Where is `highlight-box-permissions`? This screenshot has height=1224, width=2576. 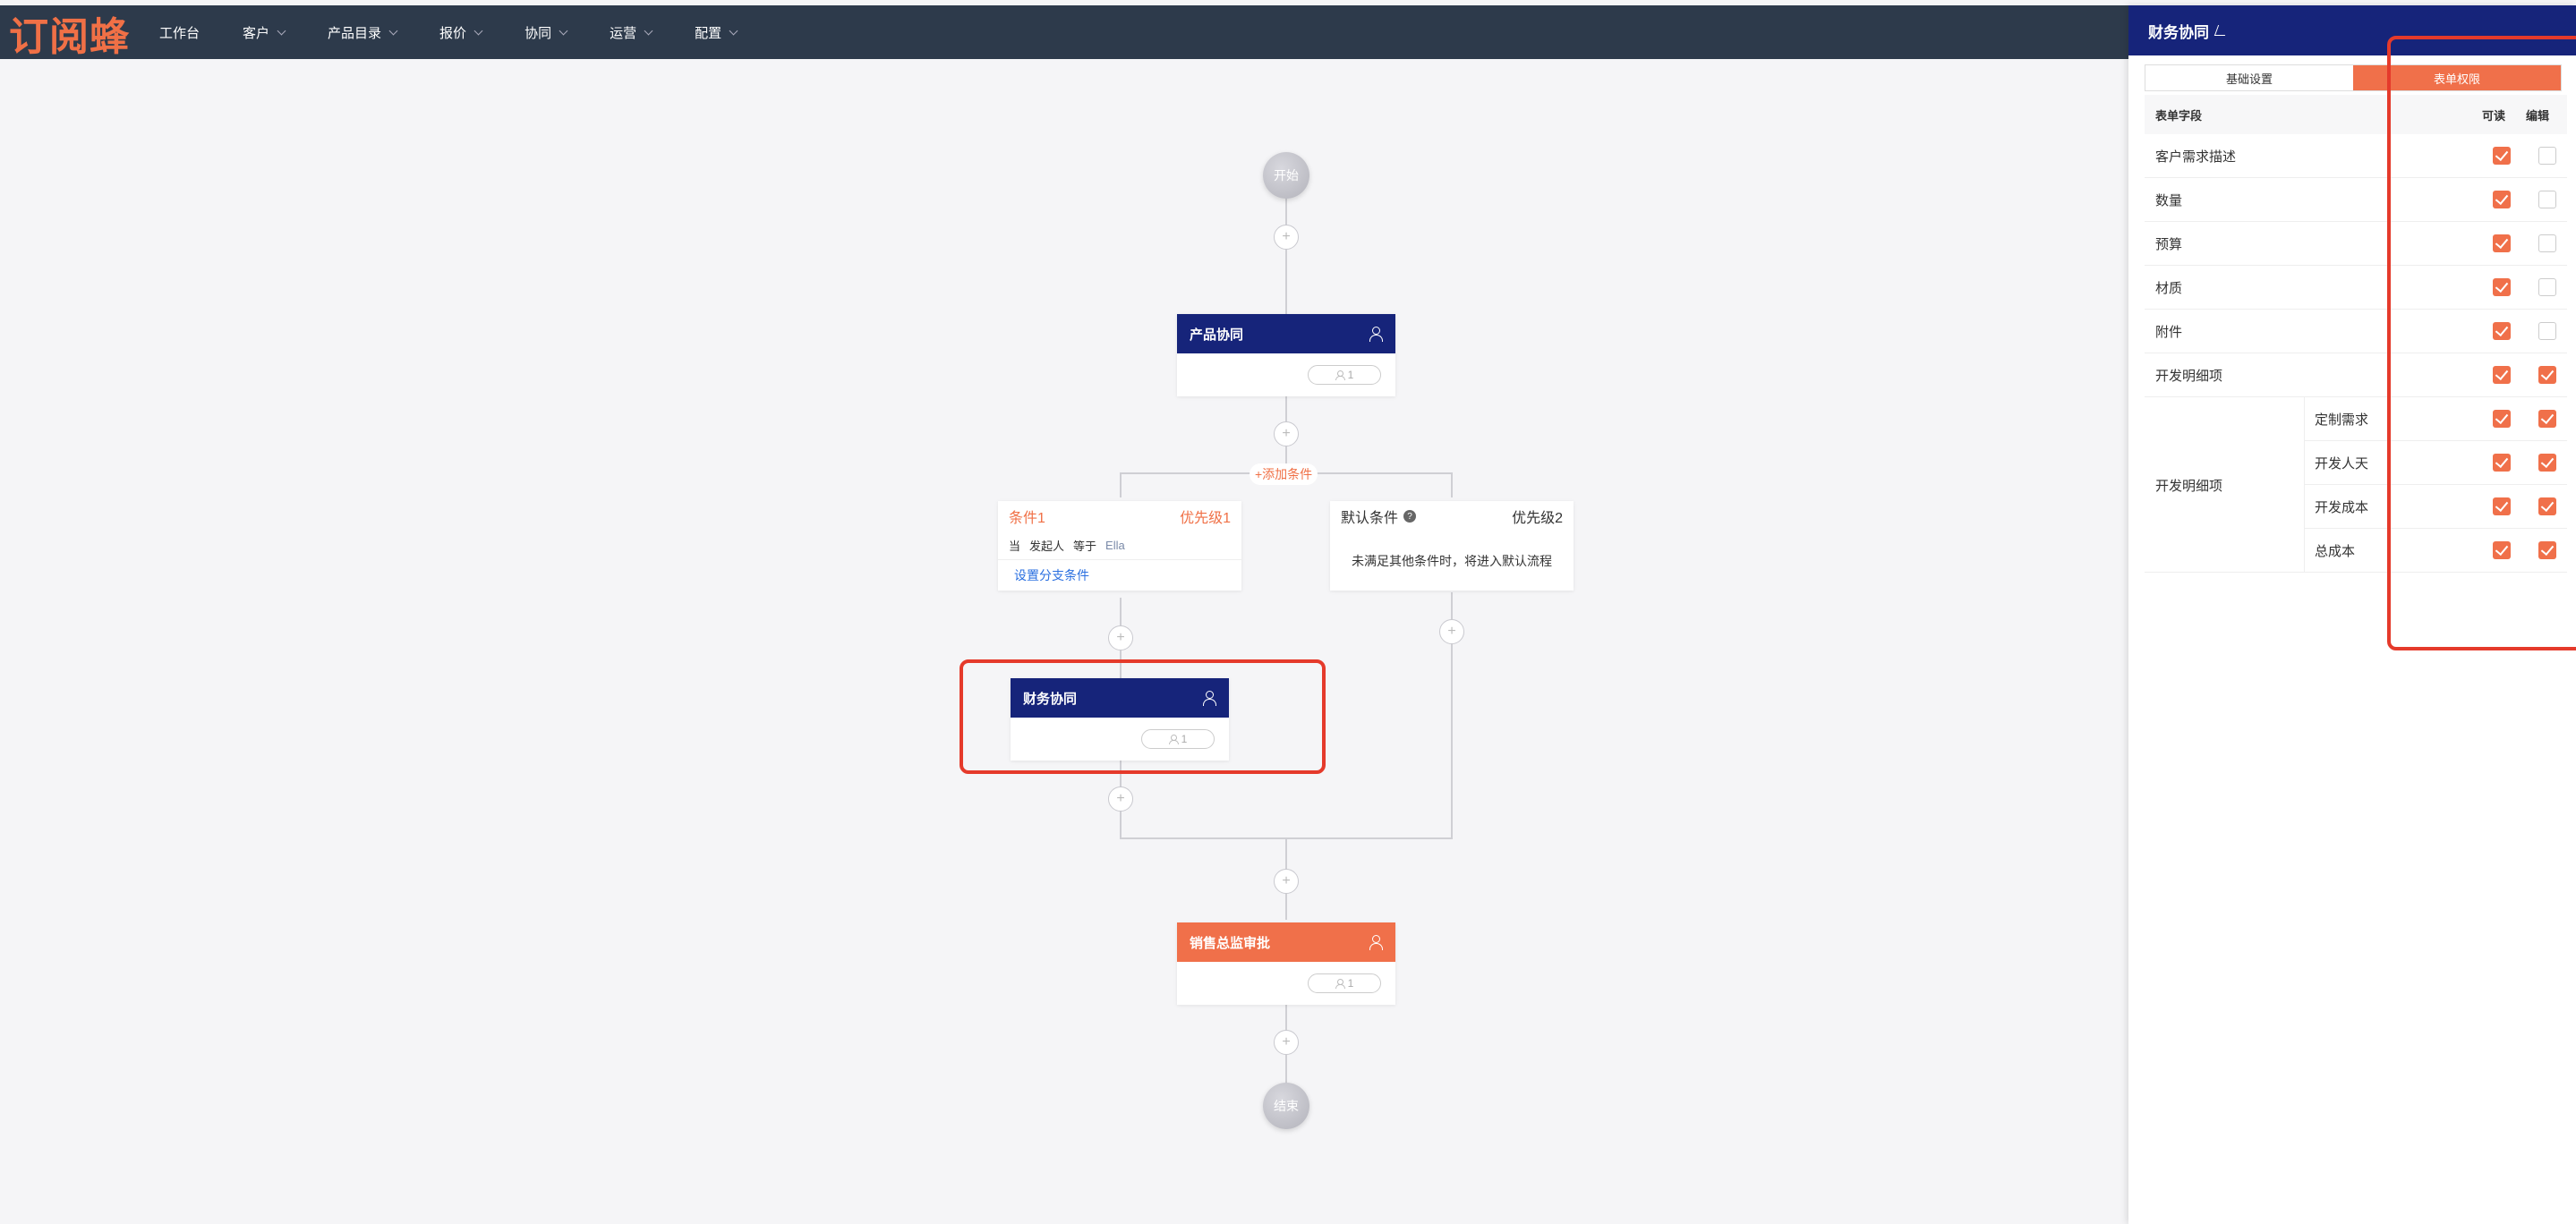 highlight-box-permissions is located at coordinates (2481, 343).